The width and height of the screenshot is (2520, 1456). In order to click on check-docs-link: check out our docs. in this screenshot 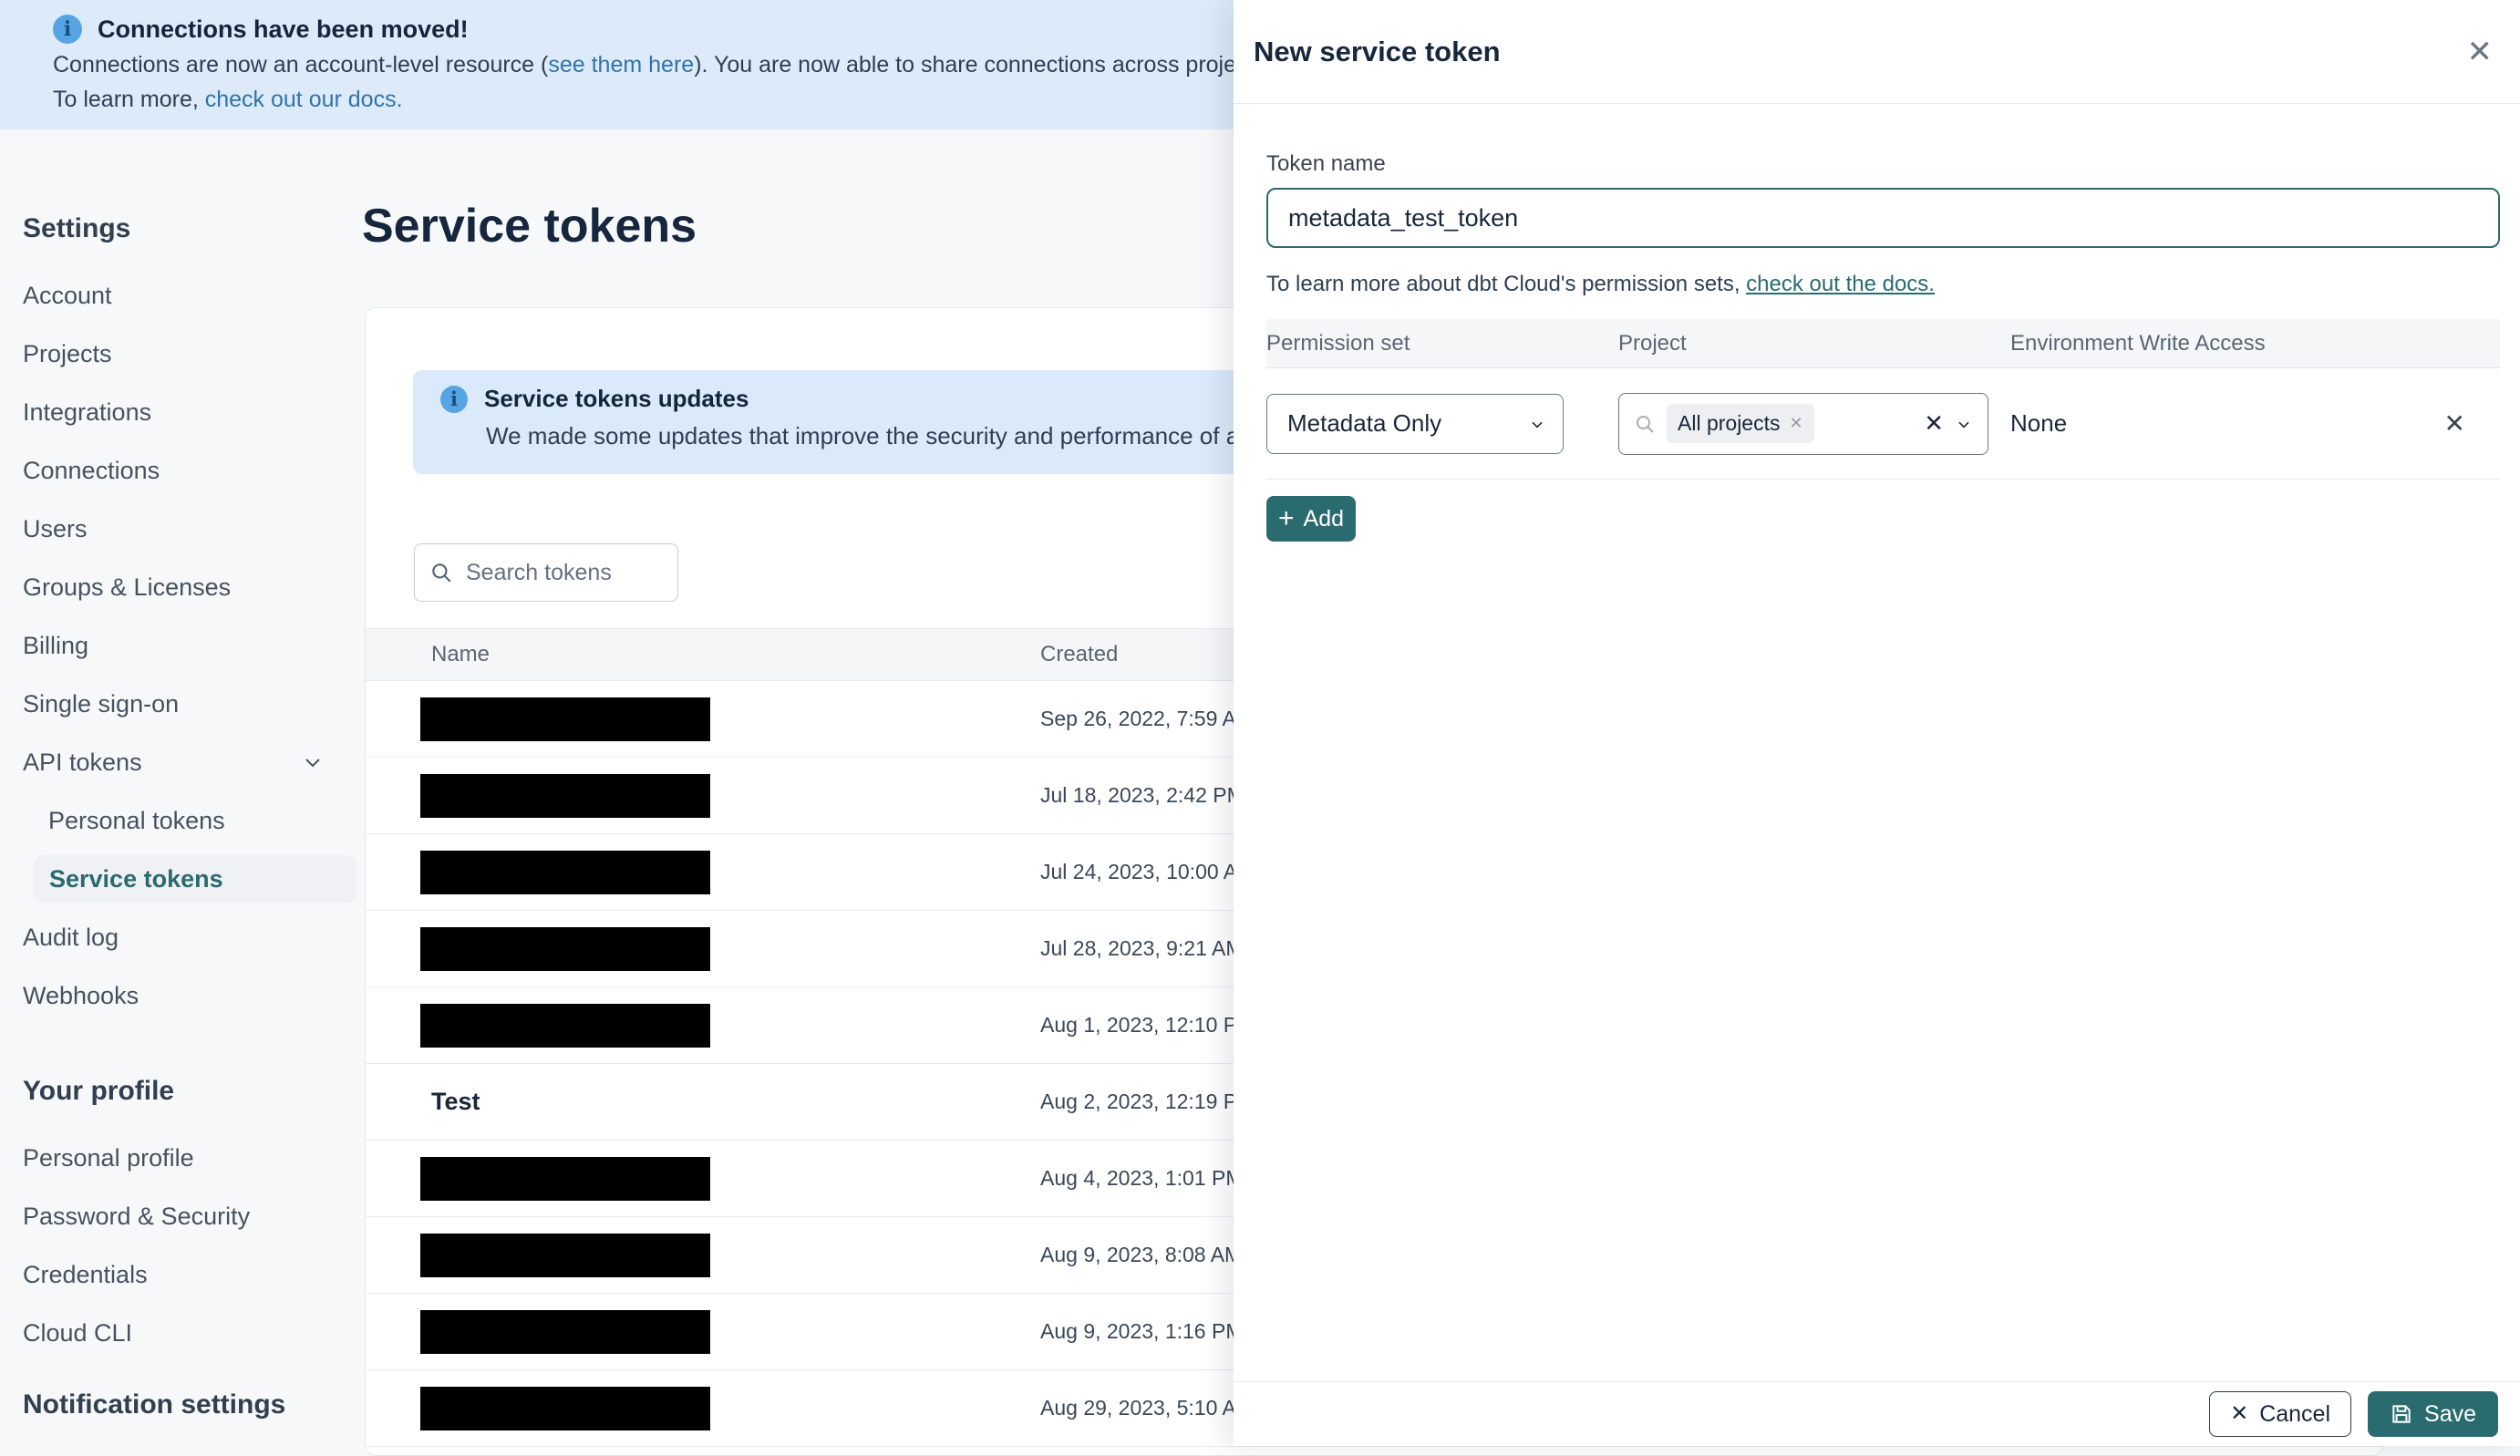, I will do `click(304, 100)`.